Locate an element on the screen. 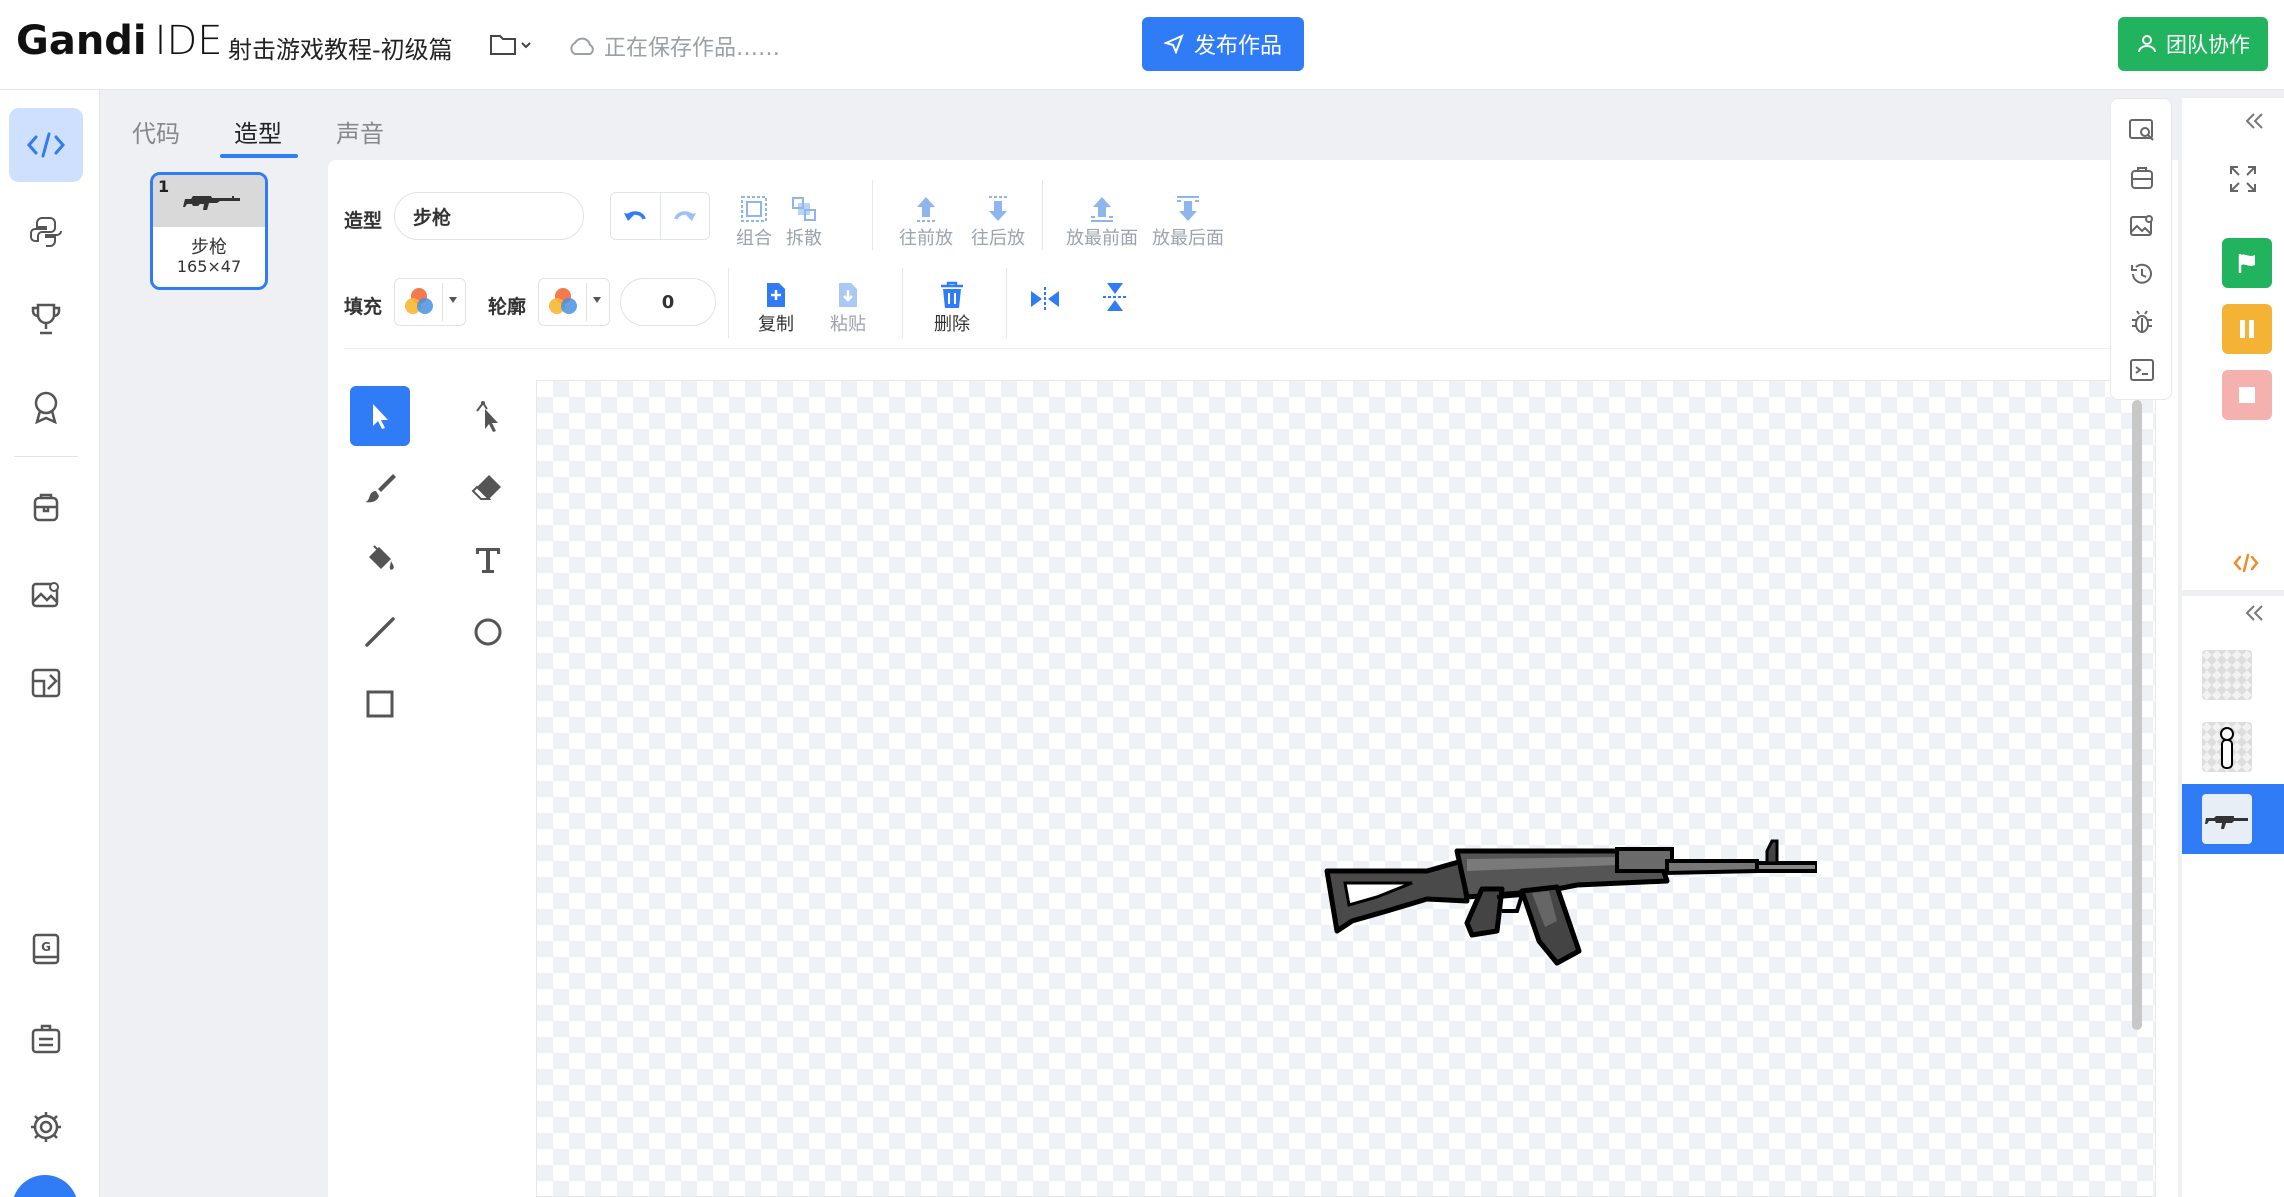 Image resolution: width=2284 pixels, height=1197 pixels. flag-icon is located at coordinates (2246, 263).